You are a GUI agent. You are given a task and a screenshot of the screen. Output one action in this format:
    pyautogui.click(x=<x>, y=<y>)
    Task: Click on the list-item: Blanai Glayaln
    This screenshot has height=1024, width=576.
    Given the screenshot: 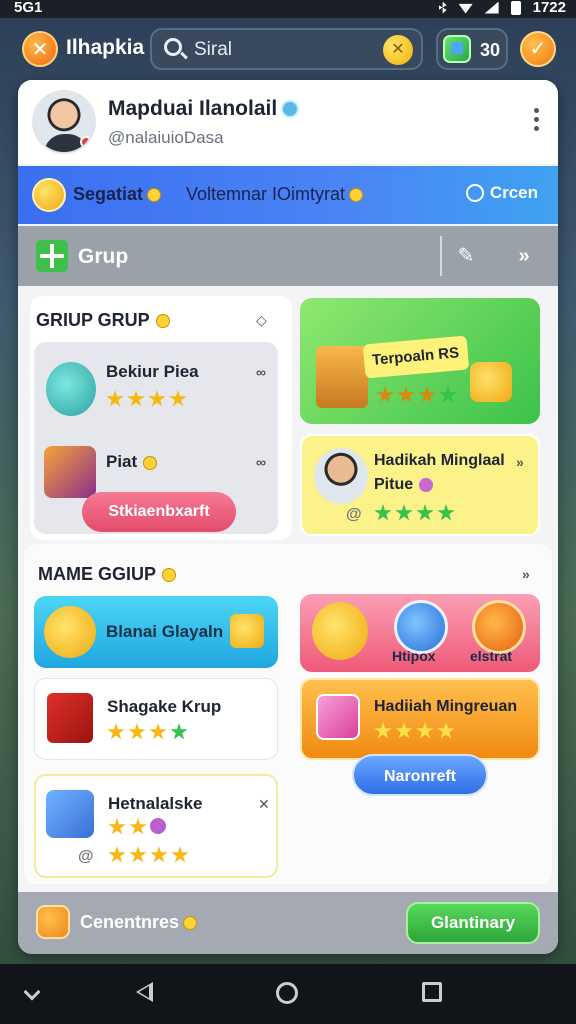 What is the action you would take?
    pyautogui.click(x=156, y=632)
    